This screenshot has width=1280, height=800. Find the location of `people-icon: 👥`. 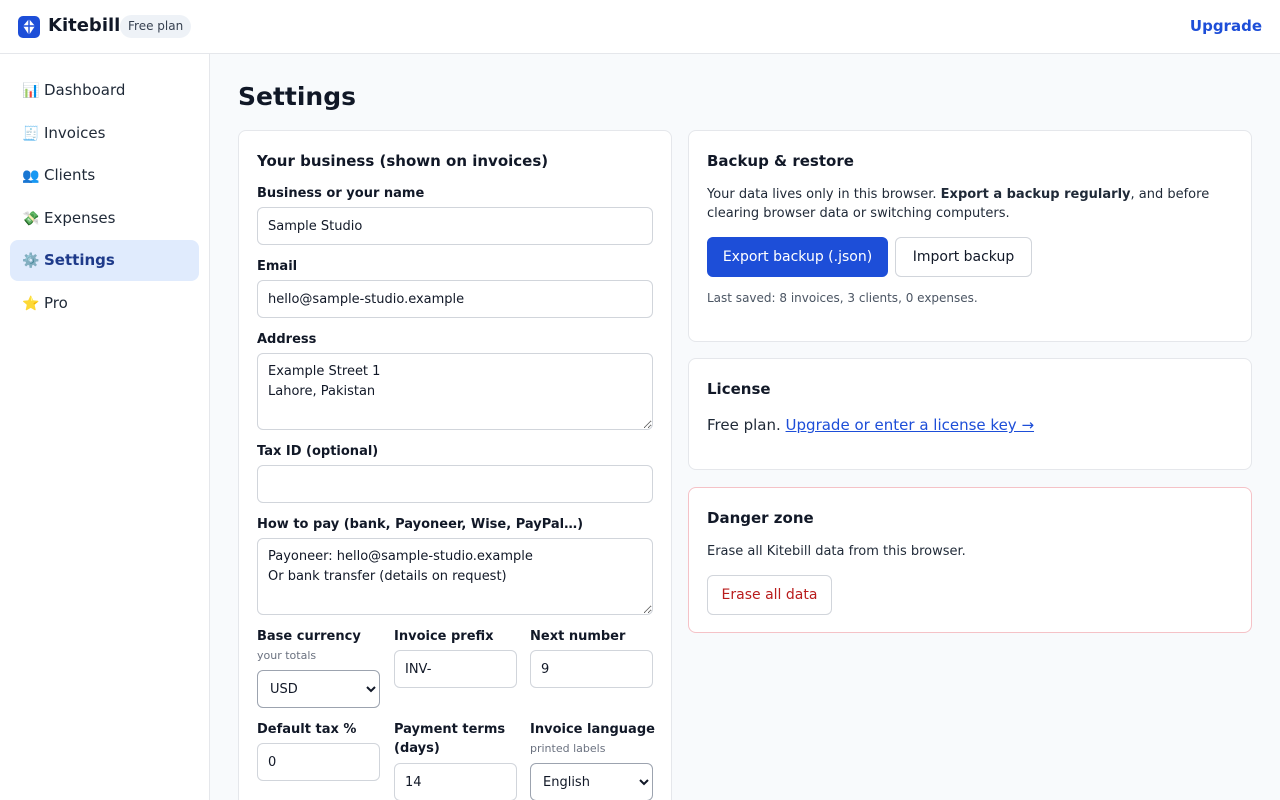

people-icon: 👥 is located at coordinates (31, 176).